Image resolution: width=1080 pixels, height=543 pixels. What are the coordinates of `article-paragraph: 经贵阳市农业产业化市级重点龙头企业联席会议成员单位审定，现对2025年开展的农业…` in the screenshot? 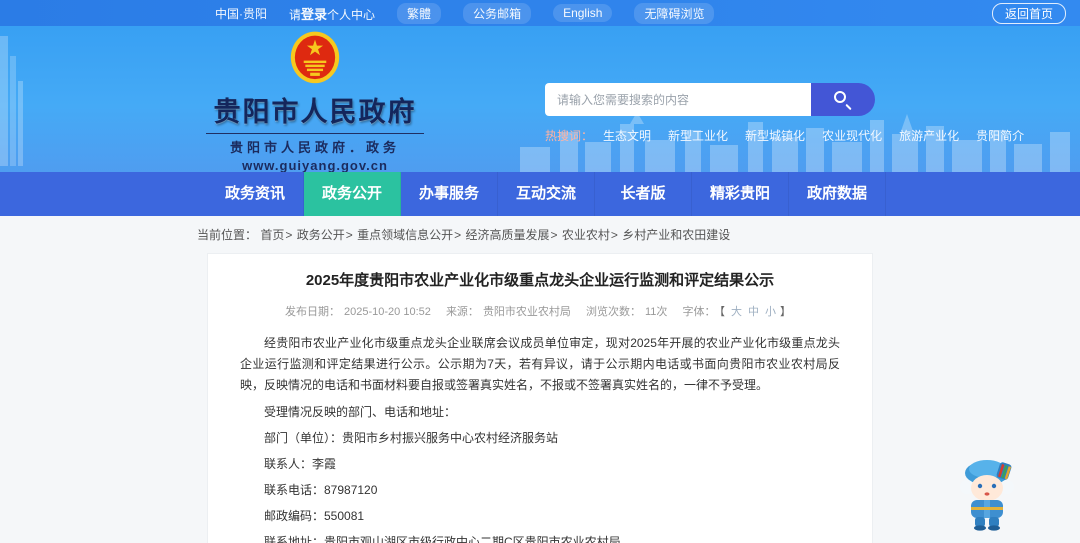 It's located at (540, 364).